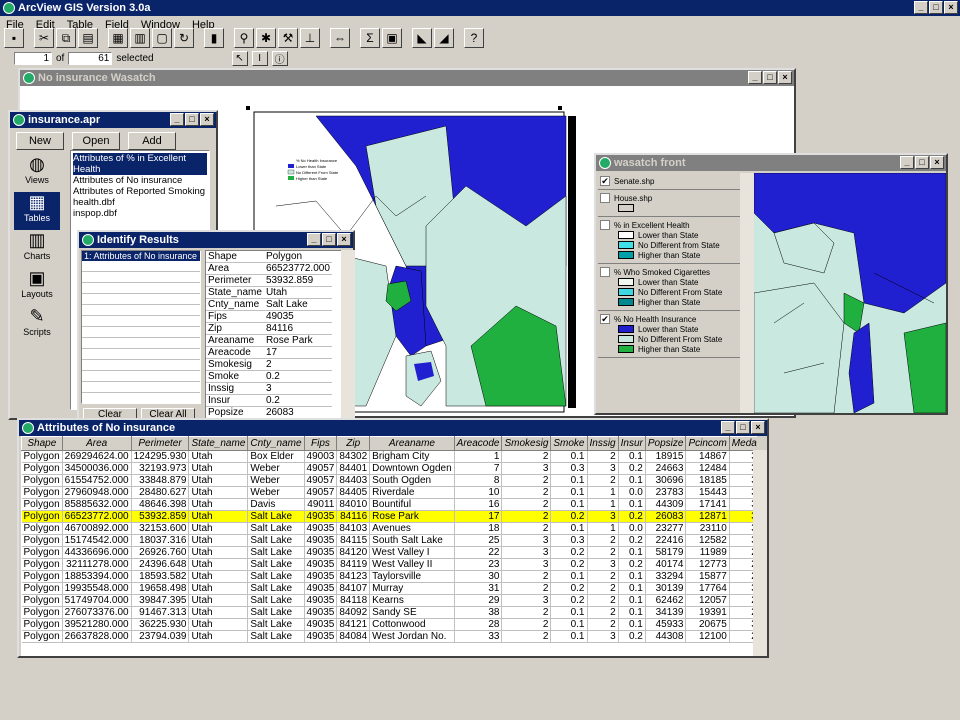 The image size is (960, 720). I want to click on project-minimize-button: _, so click(177, 119).